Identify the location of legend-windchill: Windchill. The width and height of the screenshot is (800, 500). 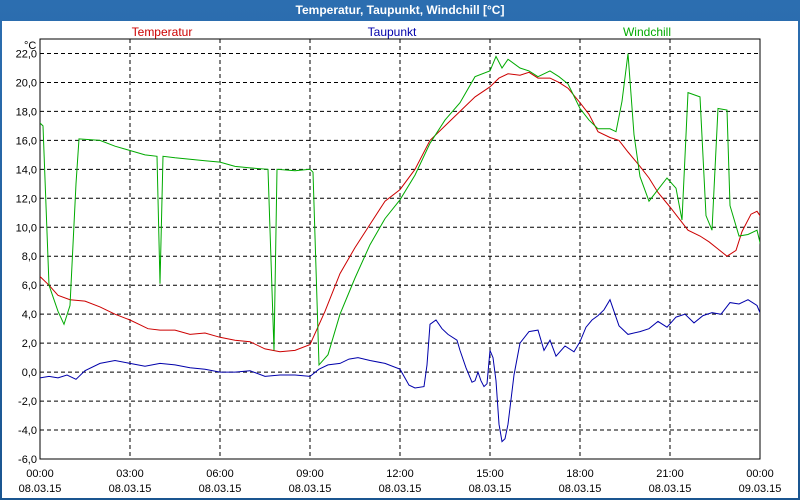
(647, 32).